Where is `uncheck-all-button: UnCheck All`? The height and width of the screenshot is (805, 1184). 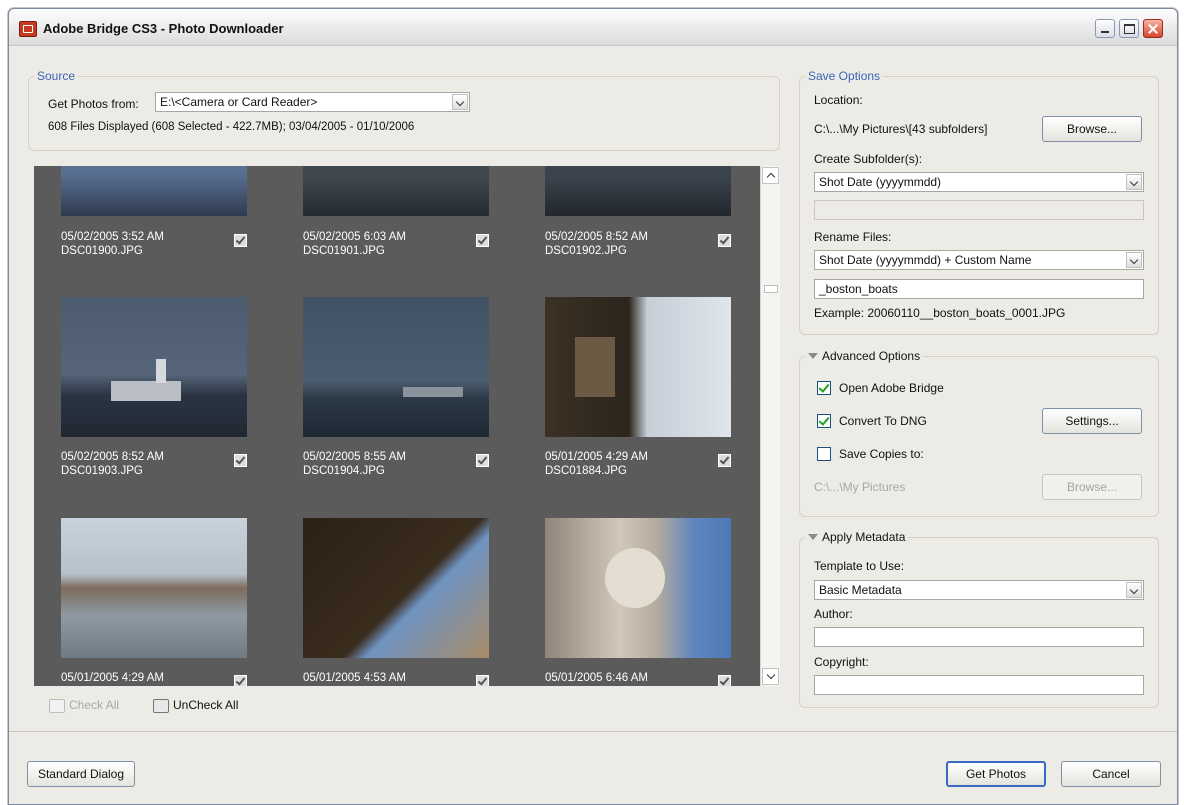
uncheck-all-button: UnCheck All is located at coordinates (195, 705).